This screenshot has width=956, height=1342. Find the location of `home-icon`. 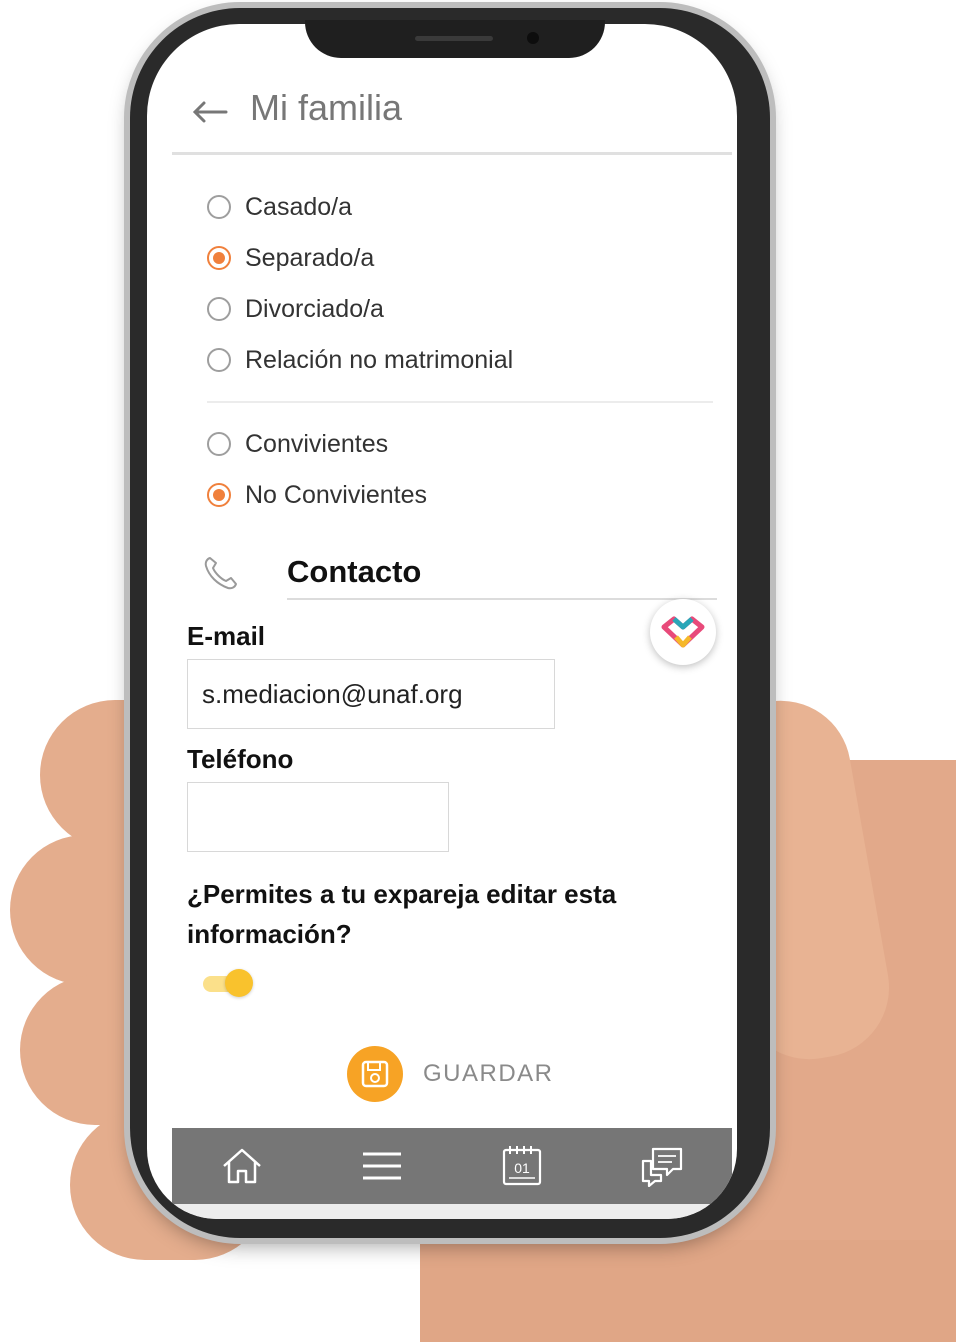

home-icon is located at coordinates (242, 1166).